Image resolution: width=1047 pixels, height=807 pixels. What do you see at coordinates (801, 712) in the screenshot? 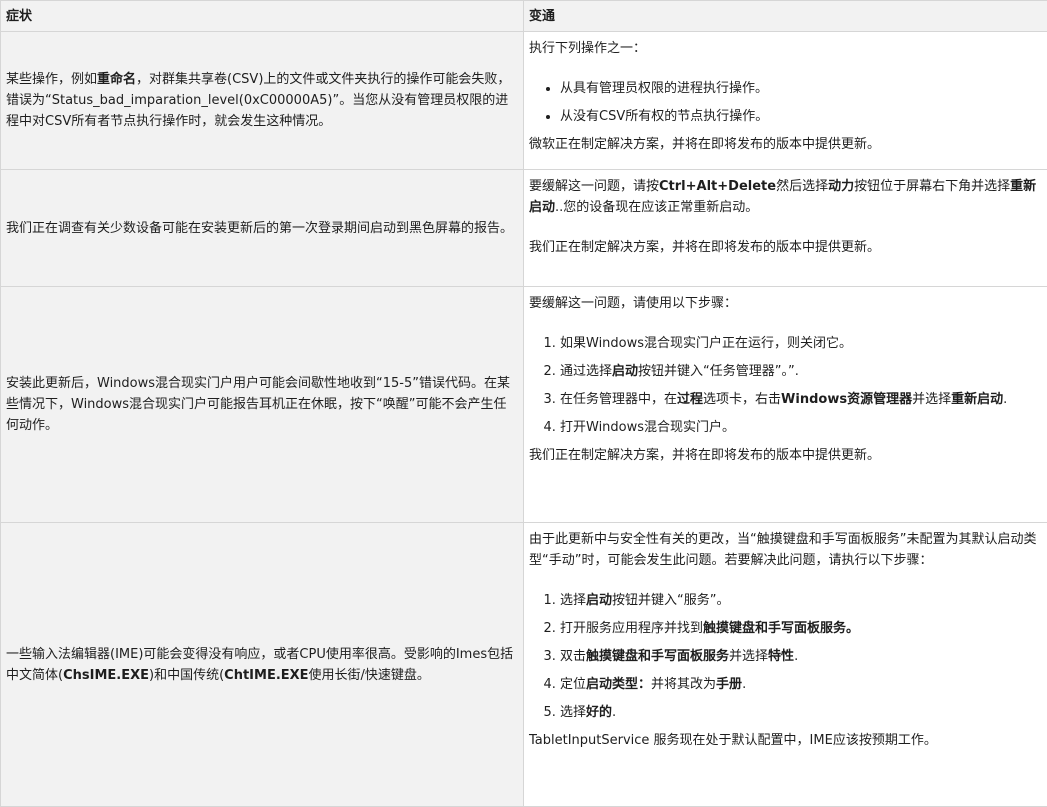
I see `list-item: 选择好的.` at bounding box center [801, 712].